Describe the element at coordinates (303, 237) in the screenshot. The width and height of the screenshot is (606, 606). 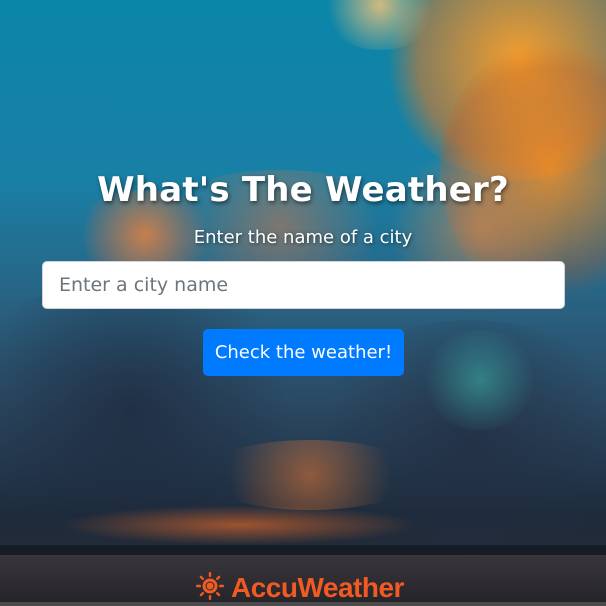
I see `page-subtitle: Enter the name of a city` at that location.